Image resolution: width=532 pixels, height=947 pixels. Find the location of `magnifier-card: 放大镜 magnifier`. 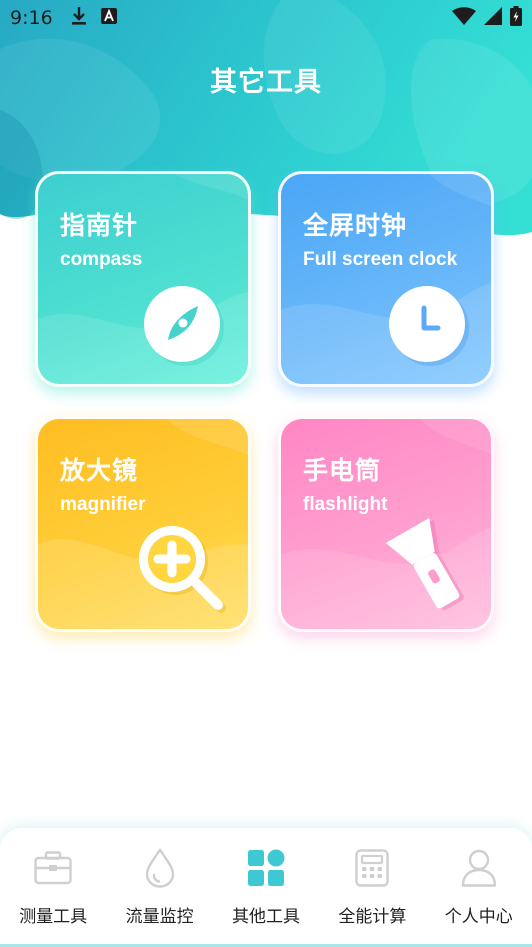

magnifier-card: 放大镜 magnifier is located at coordinates (143, 524).